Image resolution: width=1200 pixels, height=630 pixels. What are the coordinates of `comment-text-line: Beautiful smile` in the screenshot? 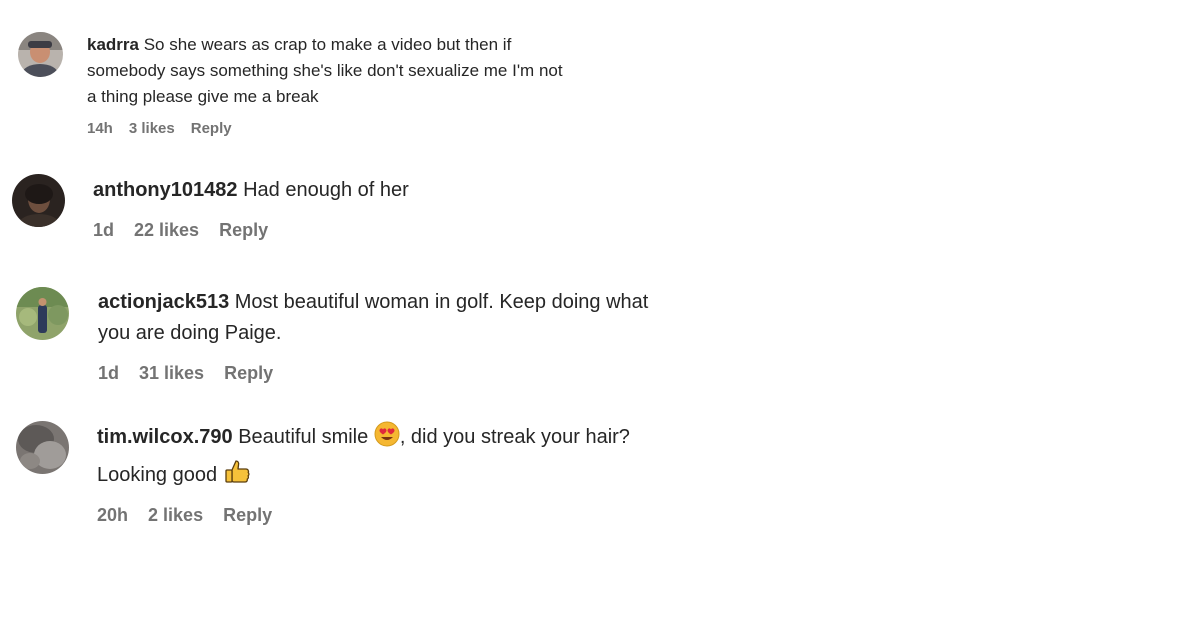 It's located at (303, 437).